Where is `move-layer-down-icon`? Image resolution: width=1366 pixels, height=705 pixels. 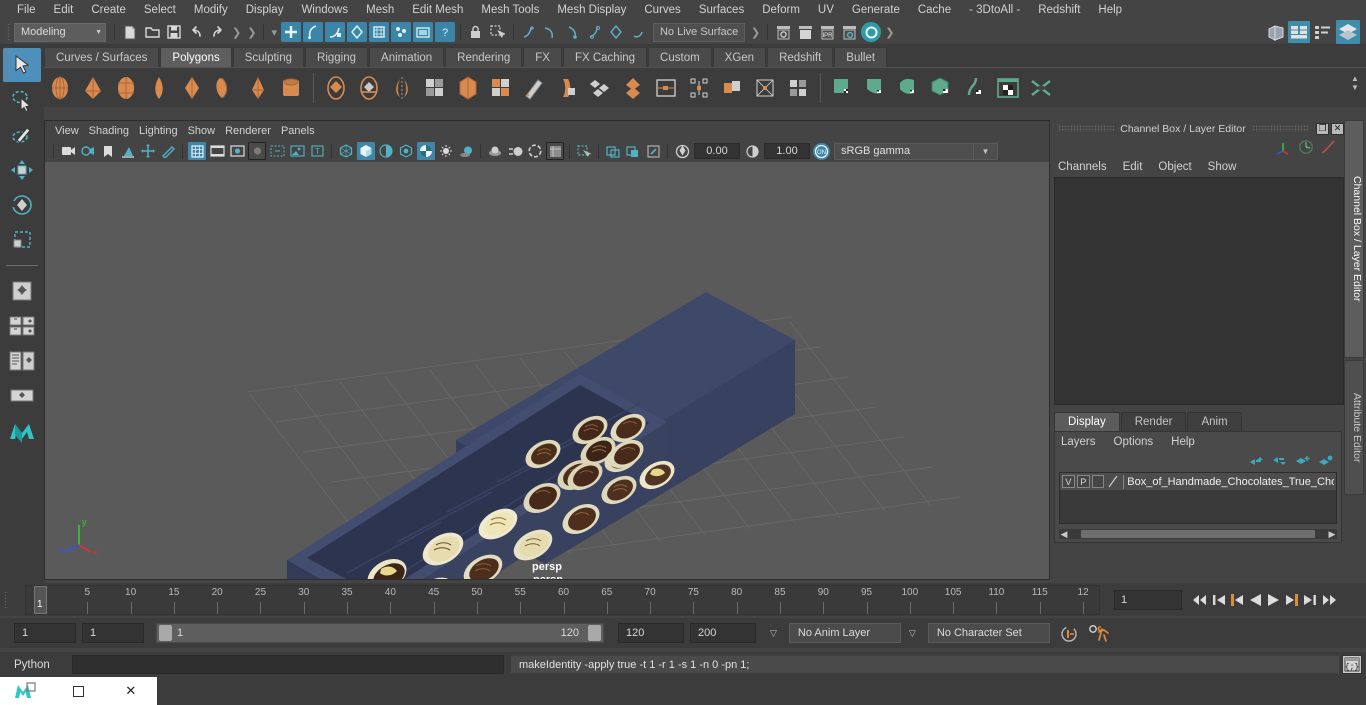 move-layer-down-icon is located at coordinates (1279, 461).